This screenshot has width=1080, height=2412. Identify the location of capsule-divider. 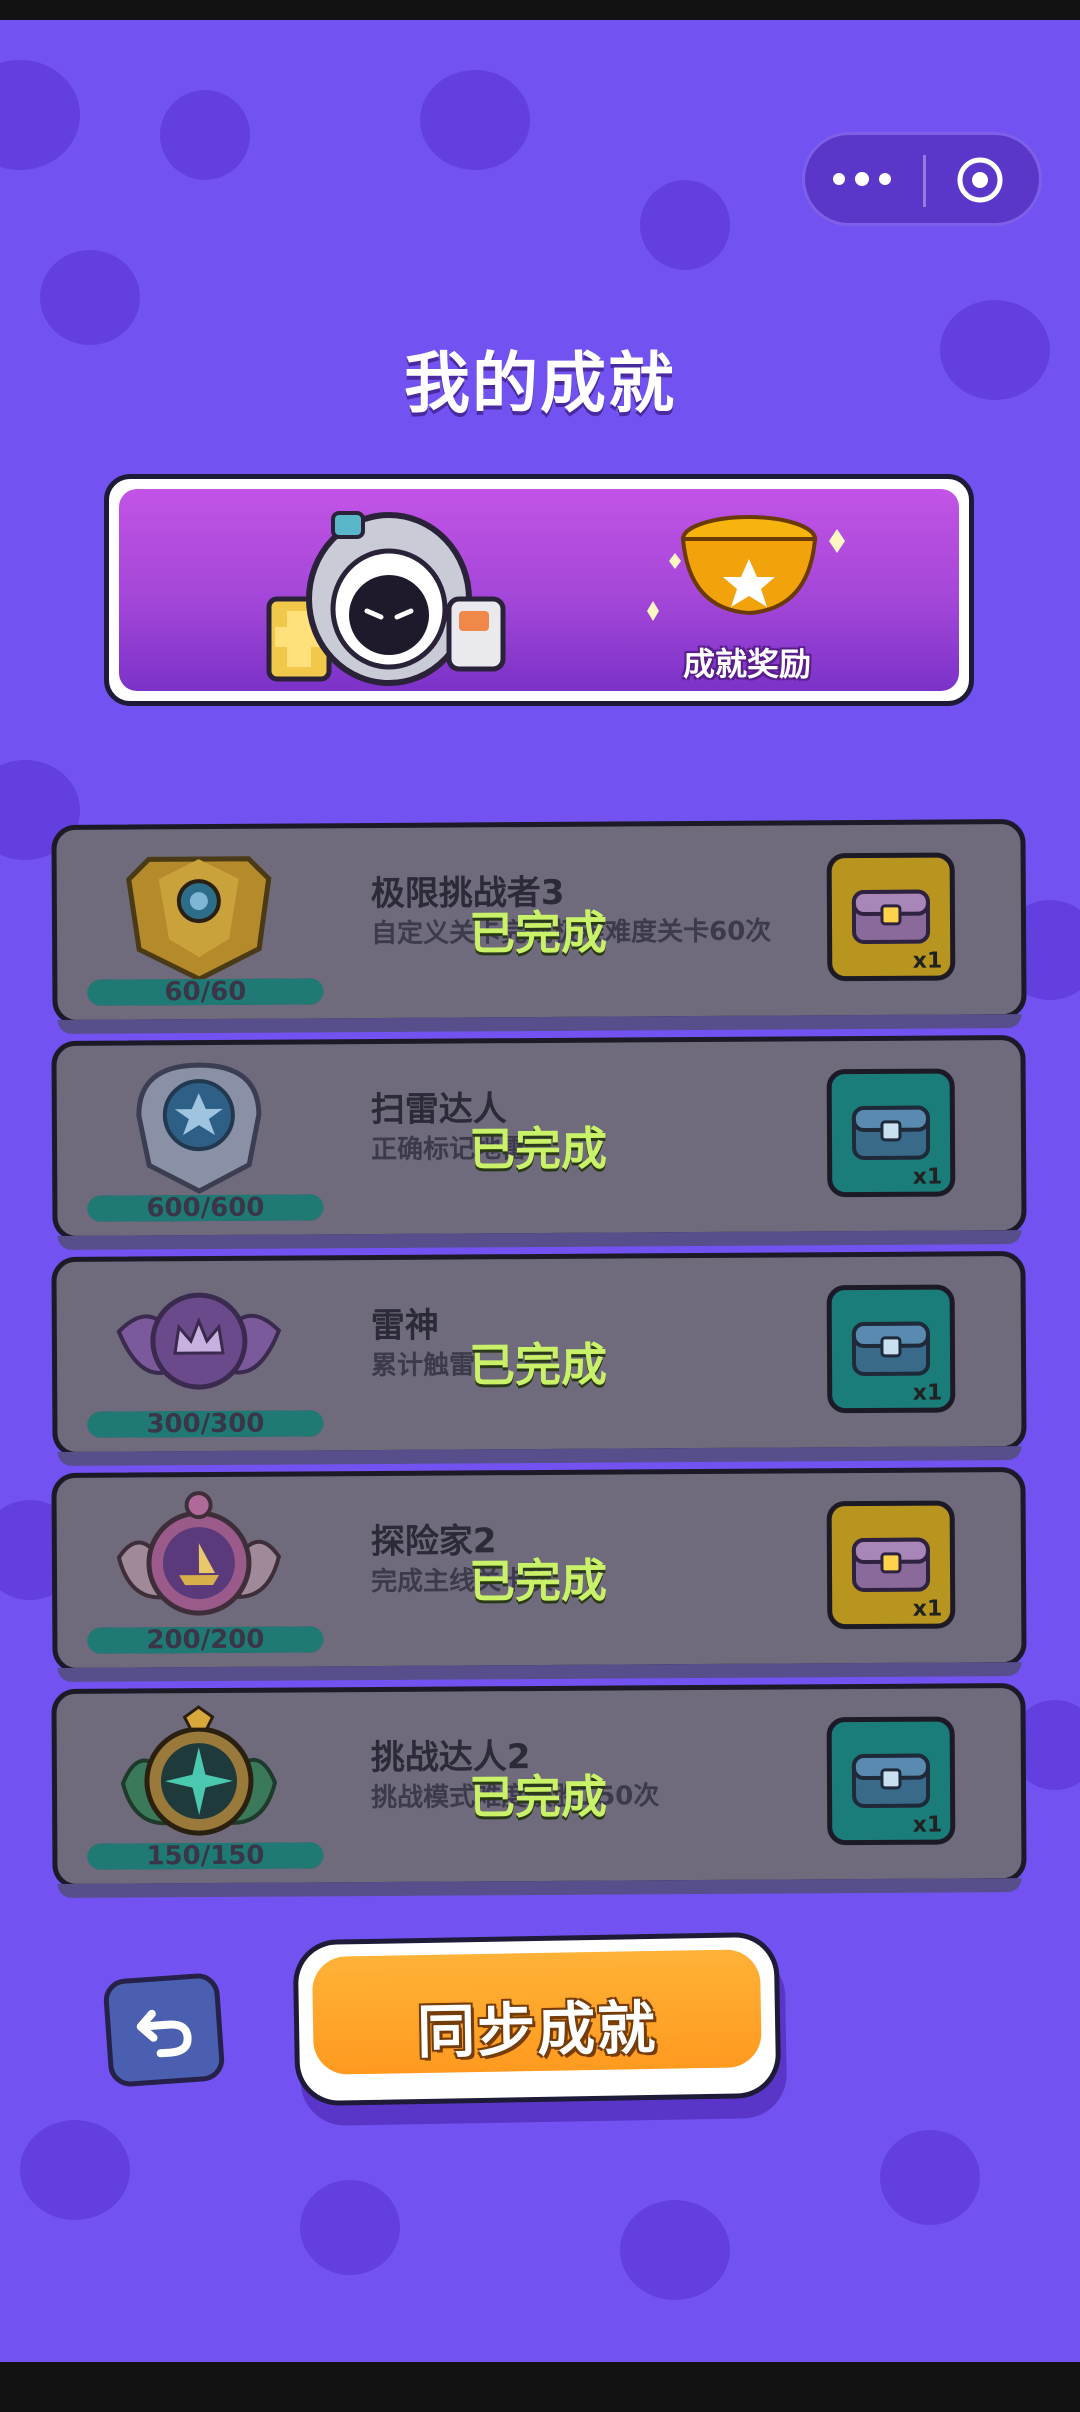
(924, 181).